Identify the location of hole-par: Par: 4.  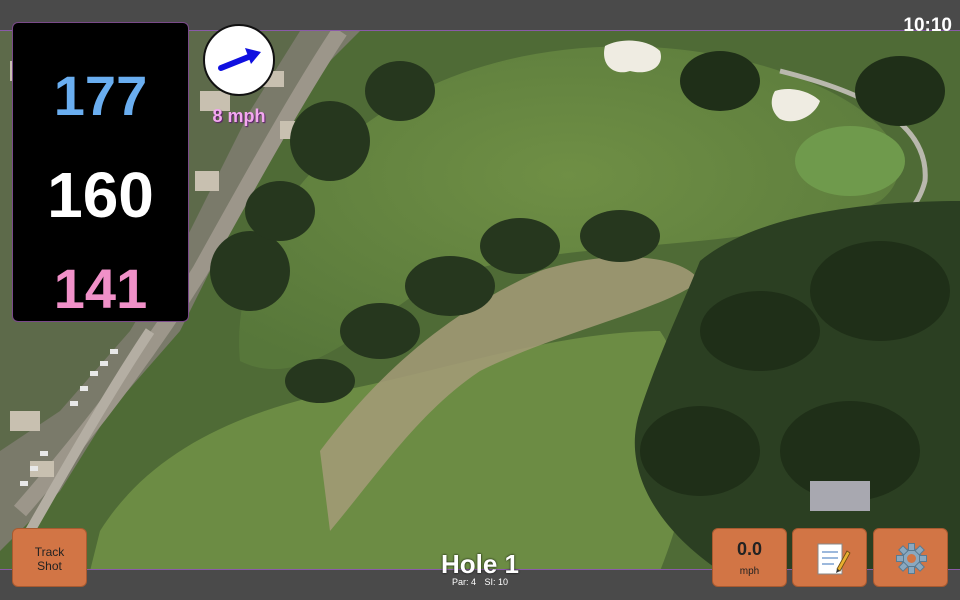
(463, 582).